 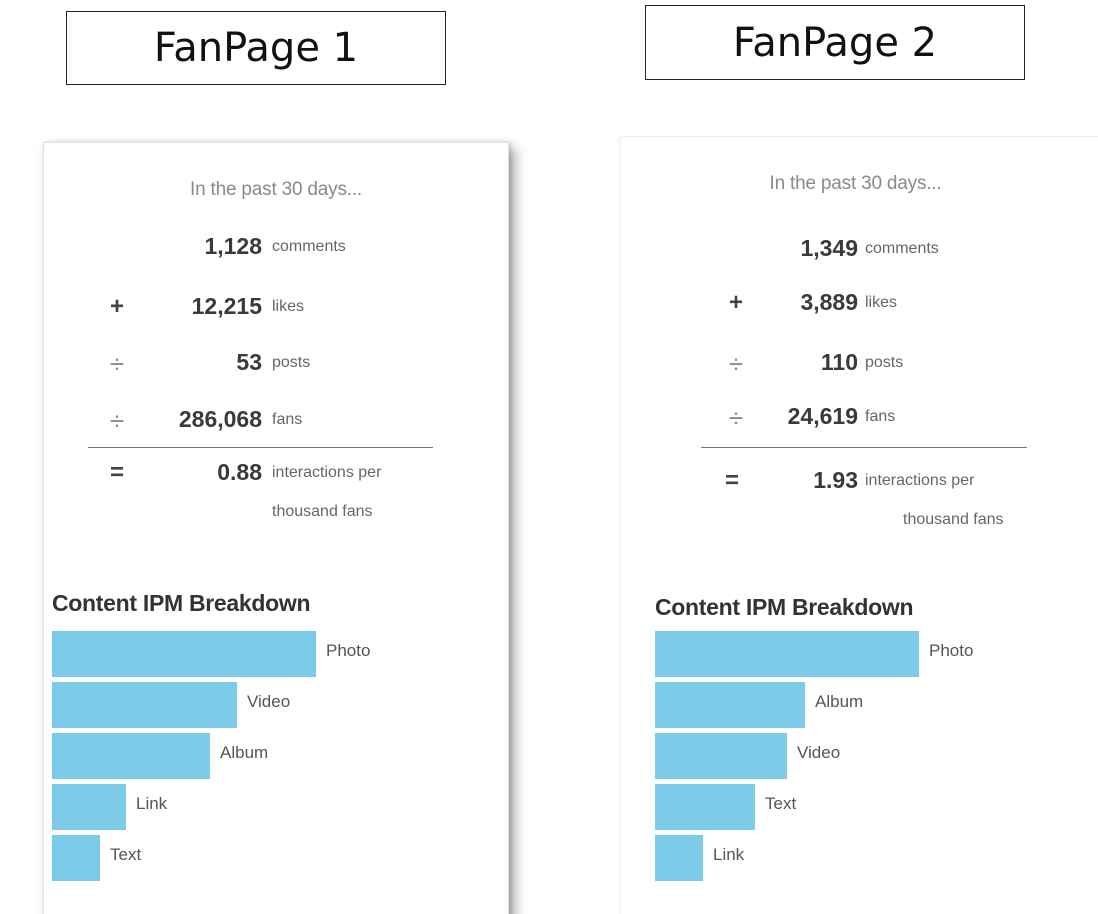 I want to click on metric-comments: 1,349 comments, so click(x=859, y=250).